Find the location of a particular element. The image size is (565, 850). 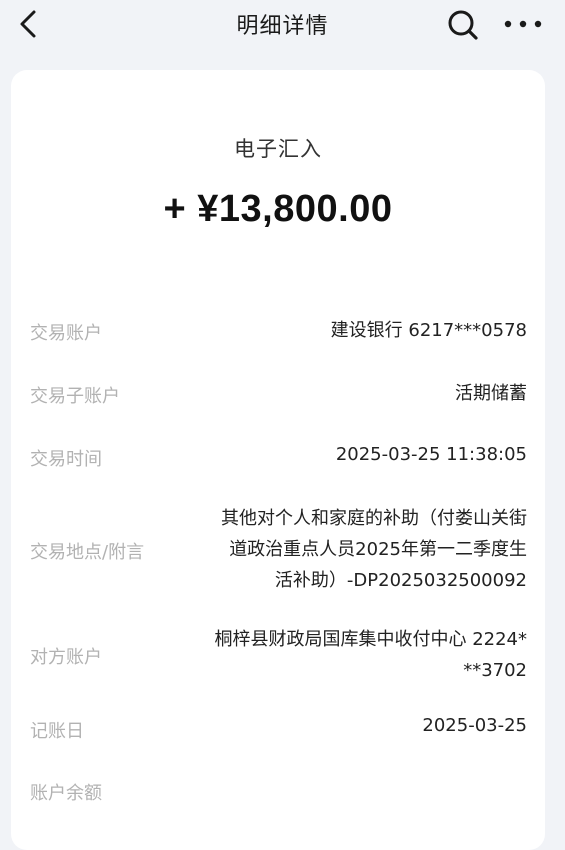

more-horizontal-icon is located at coordinates (523, 24).